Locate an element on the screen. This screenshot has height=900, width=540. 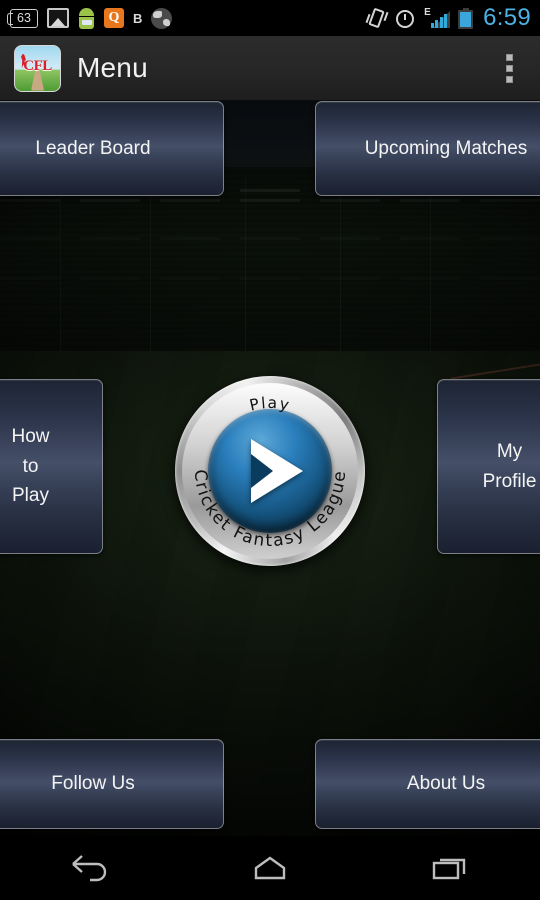
about-us-button: About Us is located at coordinates (427, 784).